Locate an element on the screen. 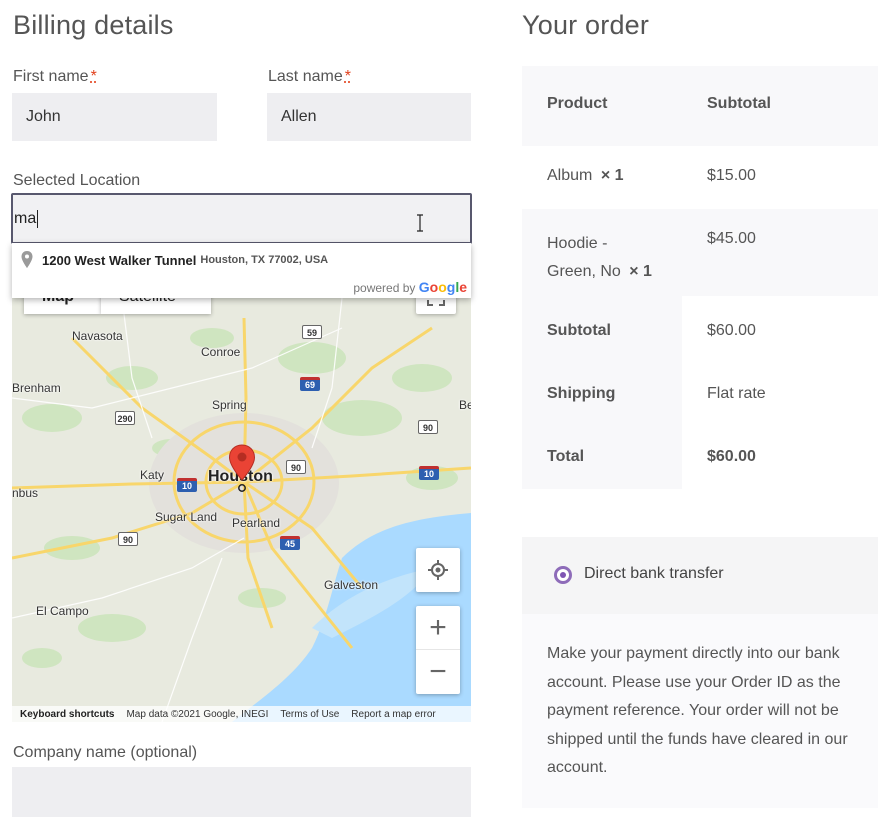 Image resolution: width=888 pixels, height=828 pixels. interstate-shield: 45 is located at coordinates (290, 543).